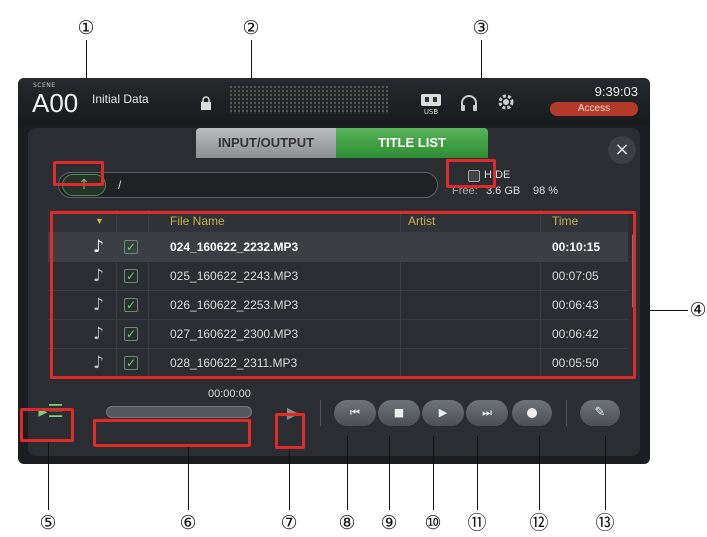 The image size is (707, 537). Describe the element at coordinates (399, 413) in the screenshot. I see `stop-button: ■` at that location.